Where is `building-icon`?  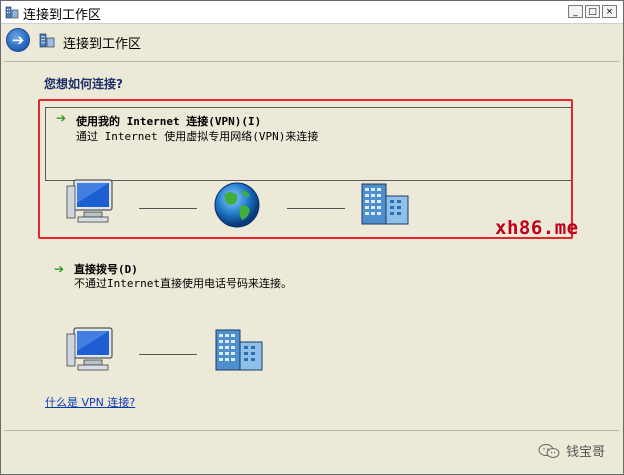
building-icon is located at coordinates (239, 350).